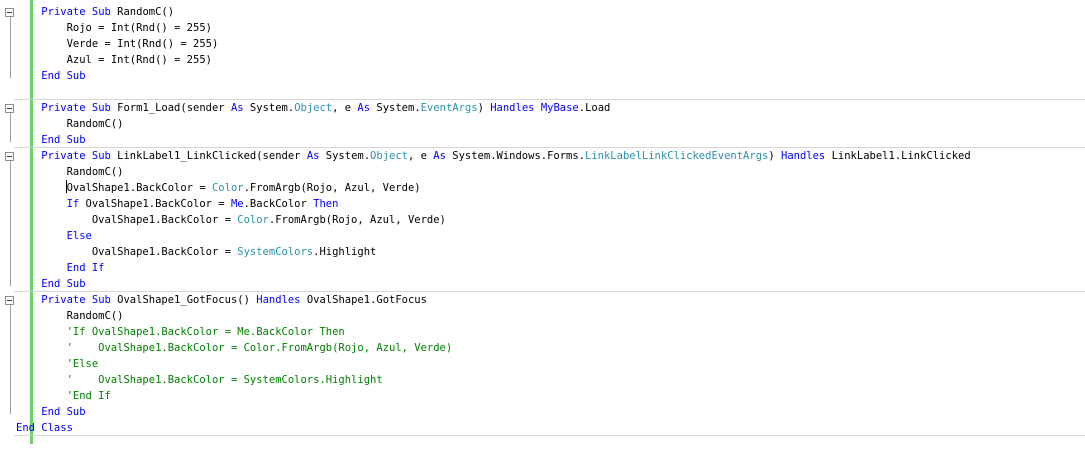  What do you see at coordinates (559, 108) in the screenshot?
I see `keyword-token: MyBase` at bounding box center [559, 108].